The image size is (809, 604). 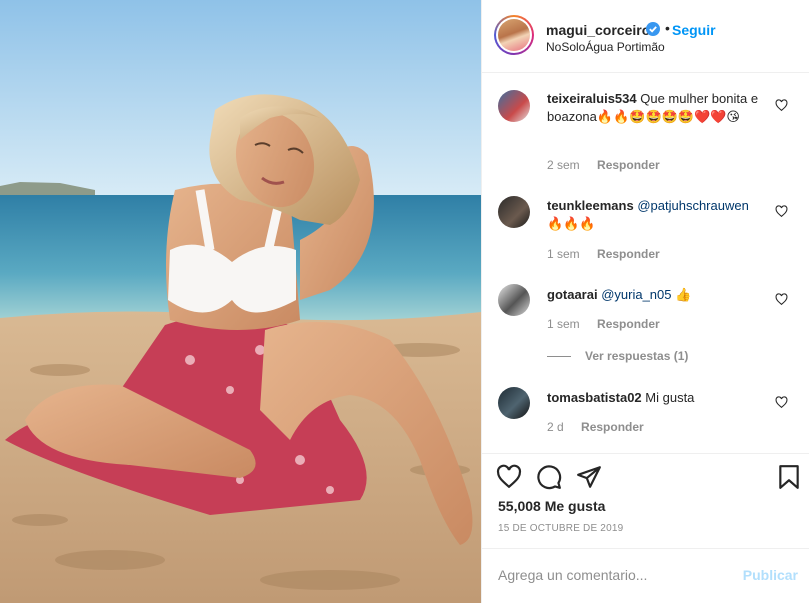 I want to click on verified-badge-icon, so click(x=653, y=29).